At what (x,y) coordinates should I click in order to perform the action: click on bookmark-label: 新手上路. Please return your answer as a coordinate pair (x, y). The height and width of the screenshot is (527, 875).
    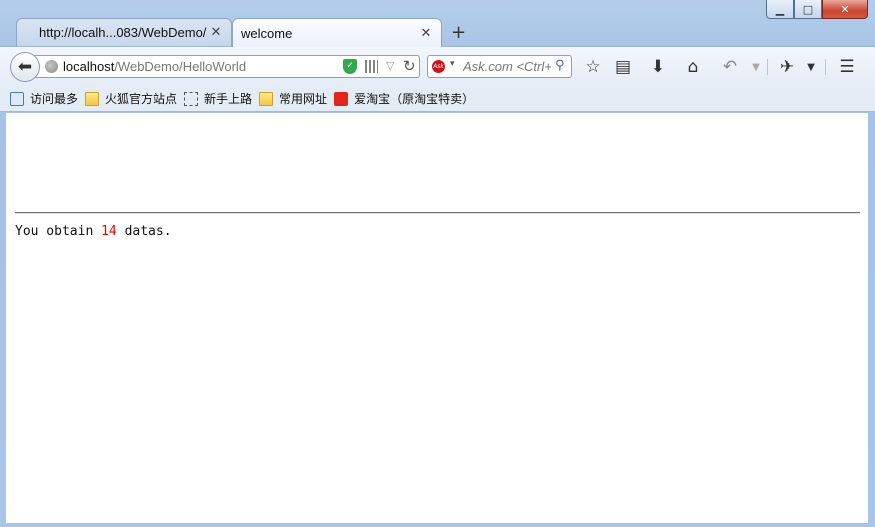
    Looking at the image, I should click on (228, 99).